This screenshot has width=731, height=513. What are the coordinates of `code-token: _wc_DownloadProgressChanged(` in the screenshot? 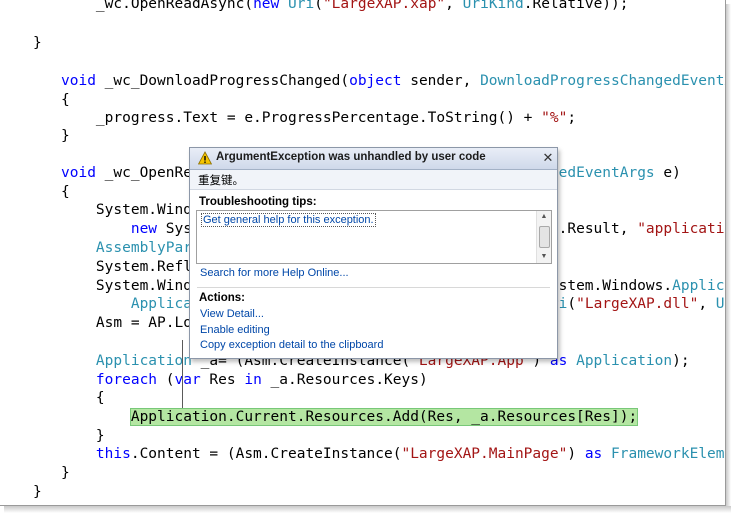 It's located at (222, 81).